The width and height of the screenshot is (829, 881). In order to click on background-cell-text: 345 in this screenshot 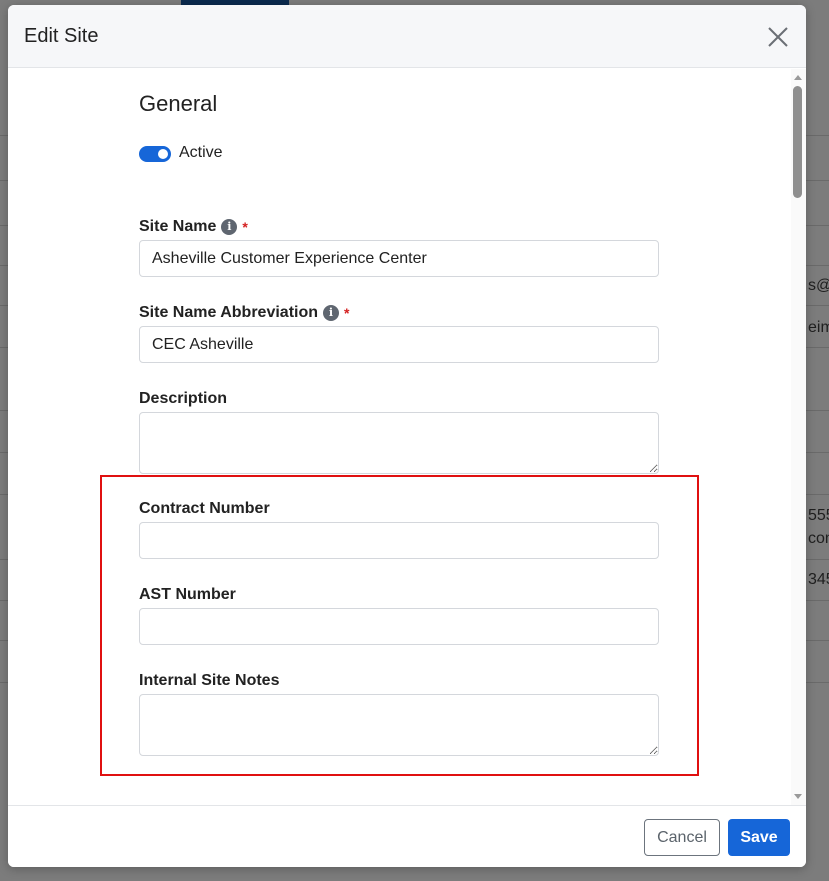, I will do `click(818, 579)`.